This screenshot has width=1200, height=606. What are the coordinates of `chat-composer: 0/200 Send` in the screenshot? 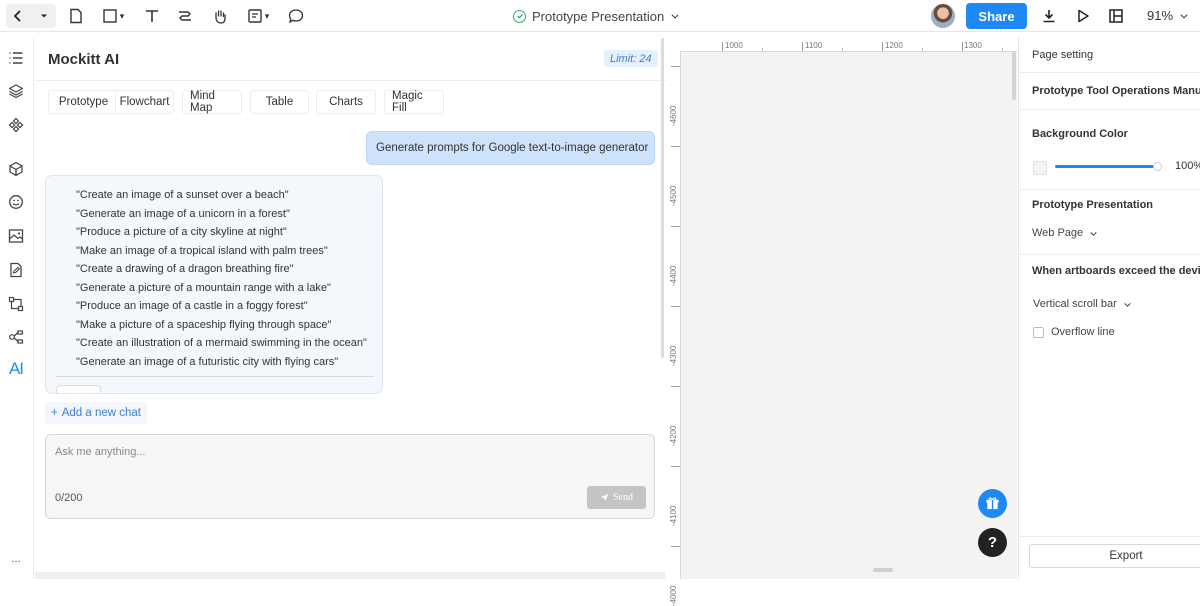 It's located at (350, 476).